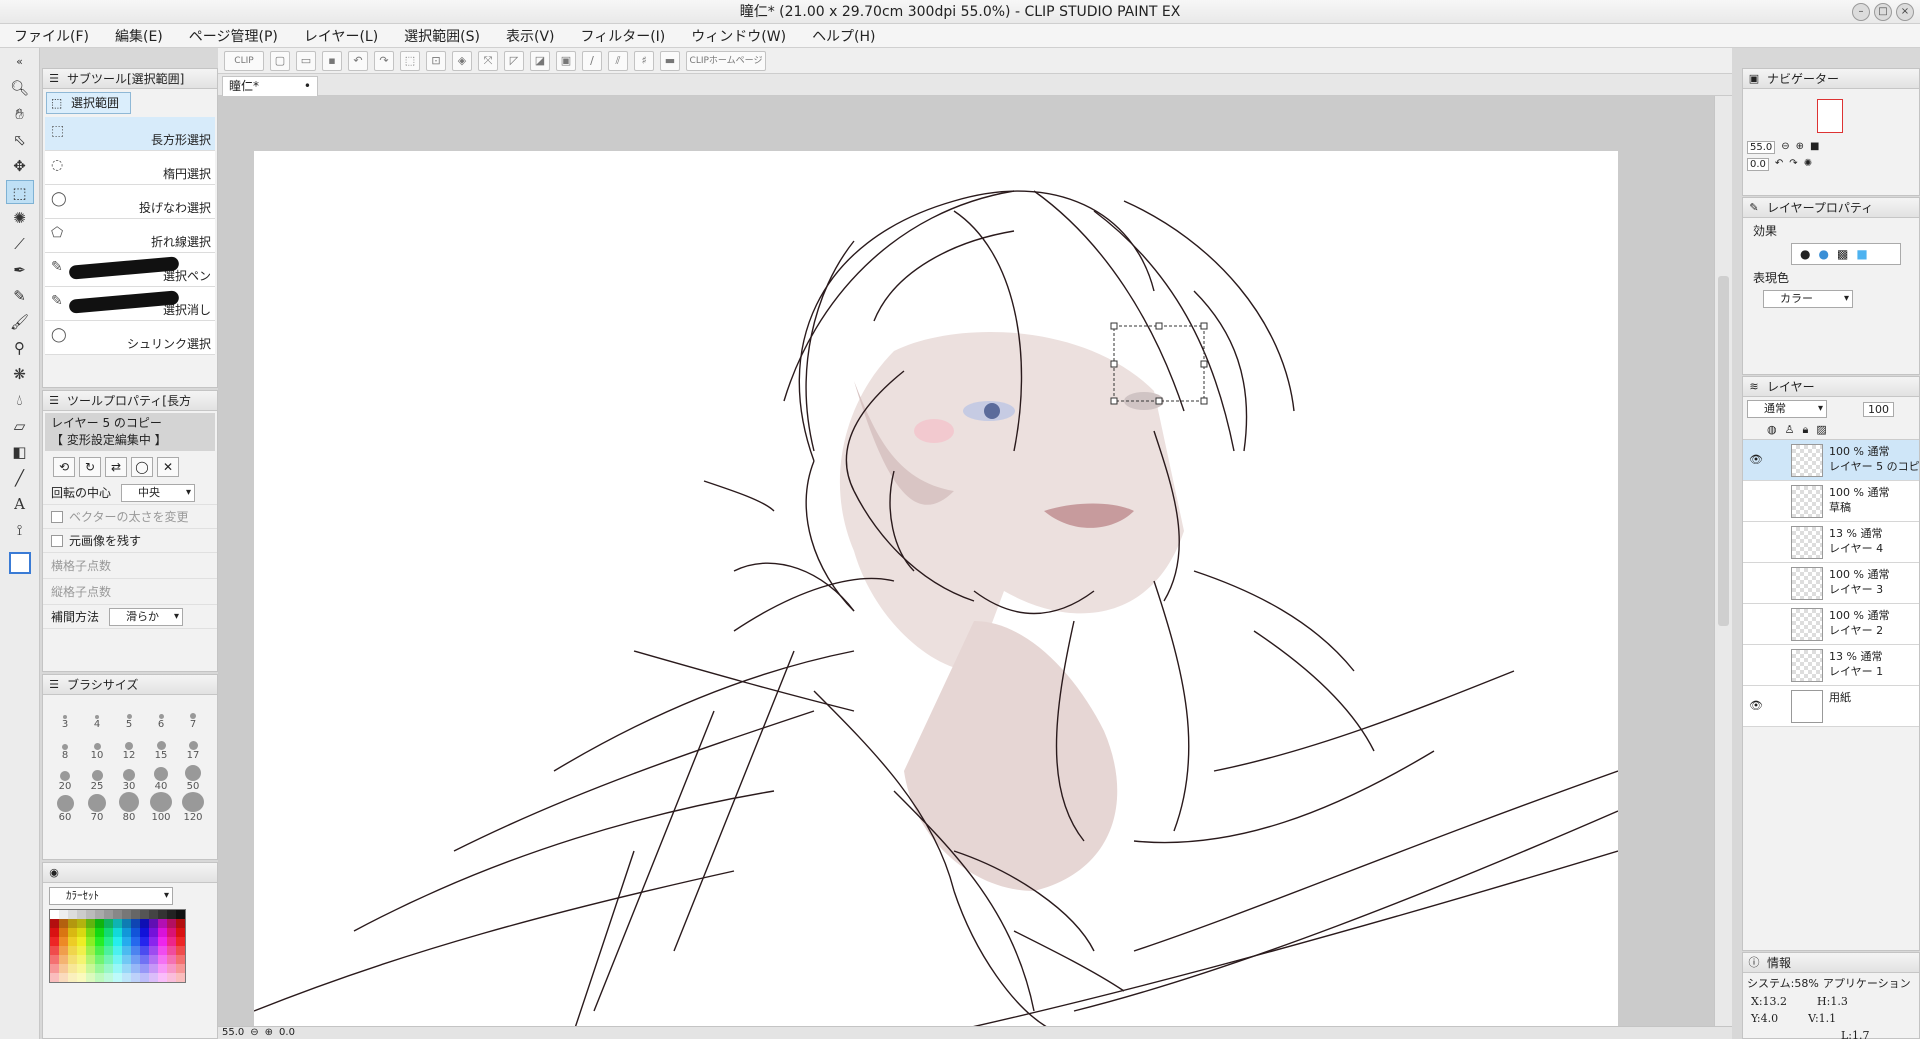 Image resolution: width=1920 pixels, height=1039 pixels. Describe the element at coordinates (20, 88) in the screenshot. I see `zoom-tool-icon: 🔍︎` at that location.